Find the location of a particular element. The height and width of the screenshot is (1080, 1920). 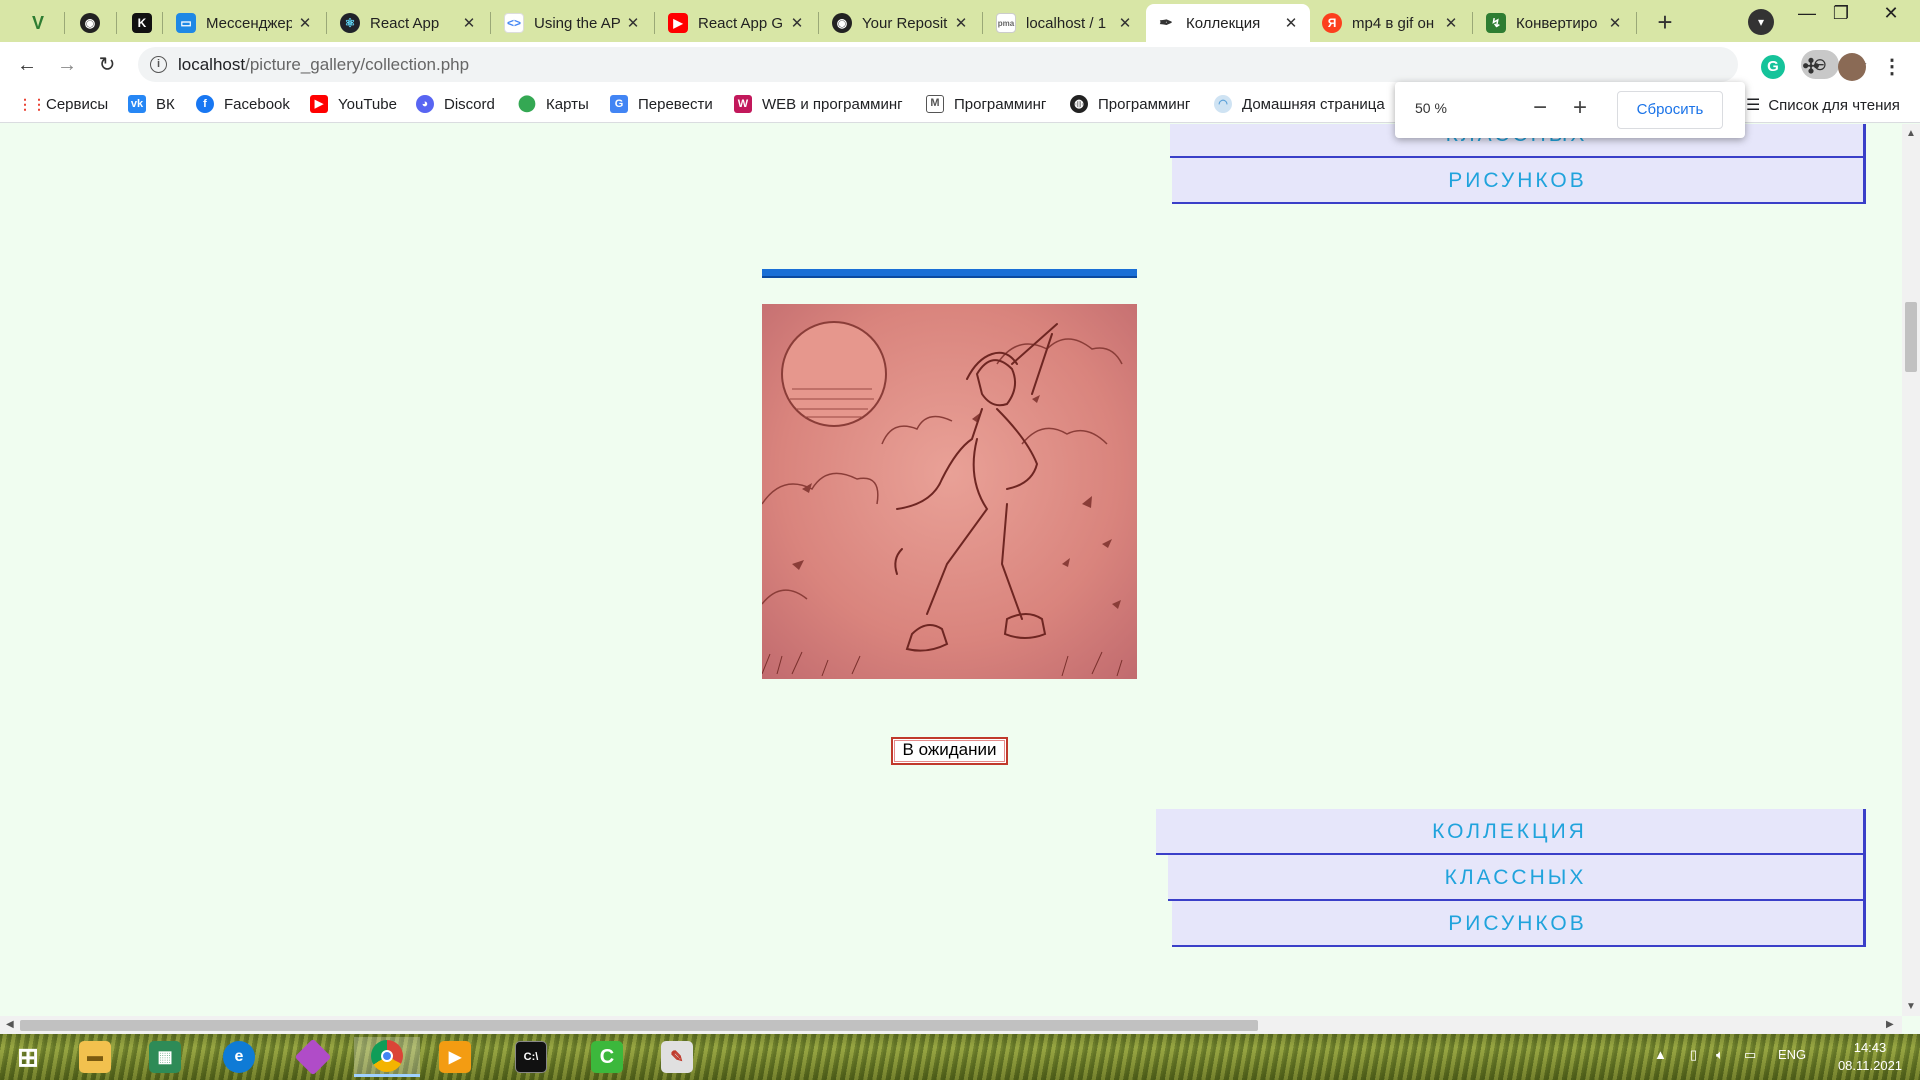

taskbar-media-player: ▶ is located at coordinates (455, 1057).